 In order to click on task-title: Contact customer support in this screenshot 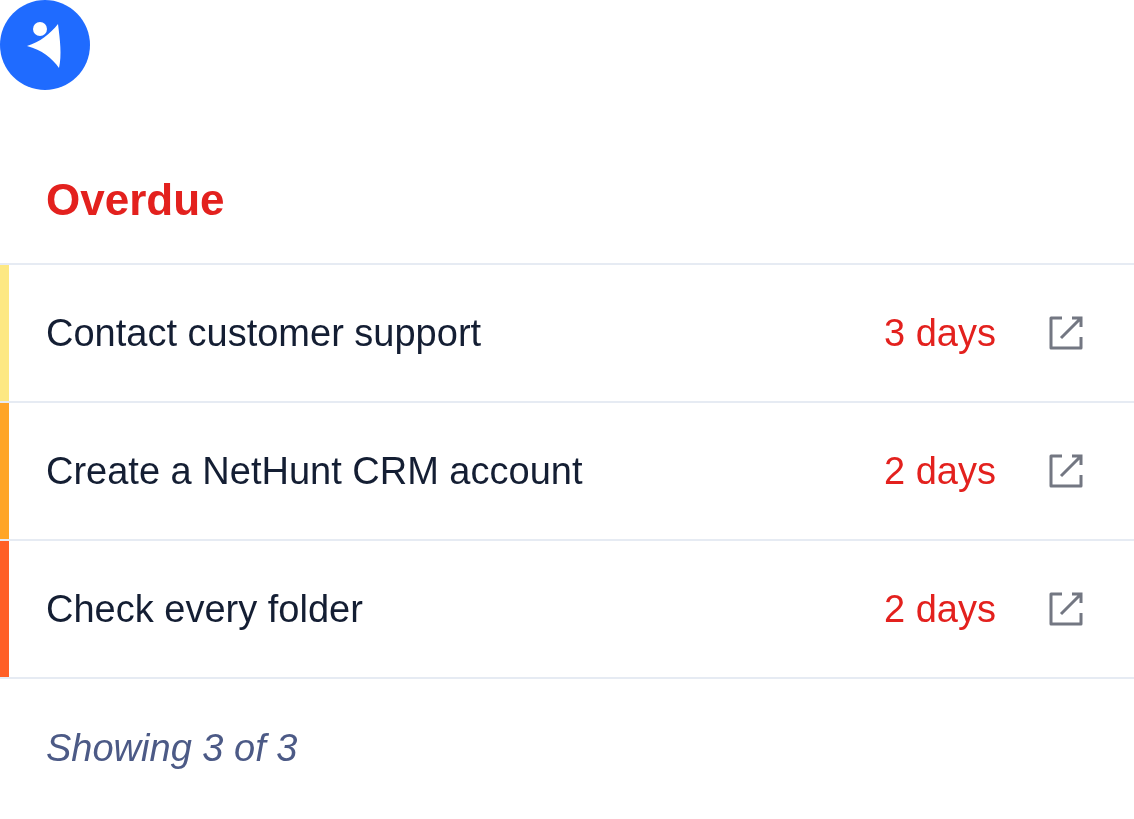, I will do `click(264, 333)`.